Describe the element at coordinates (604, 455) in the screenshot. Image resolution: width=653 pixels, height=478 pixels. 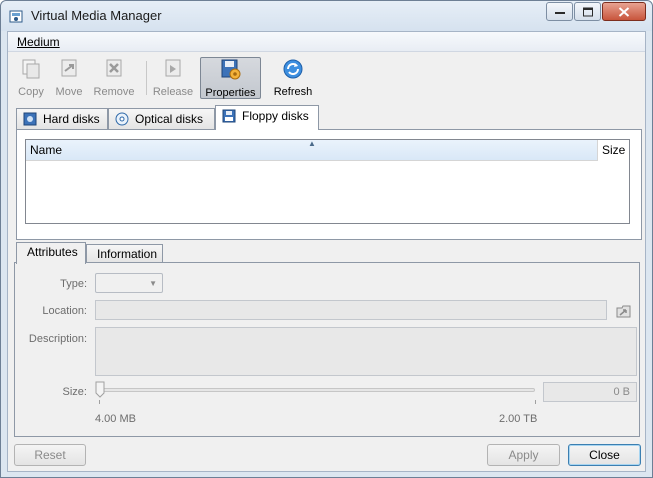
I see `close-button: Close` at that location.